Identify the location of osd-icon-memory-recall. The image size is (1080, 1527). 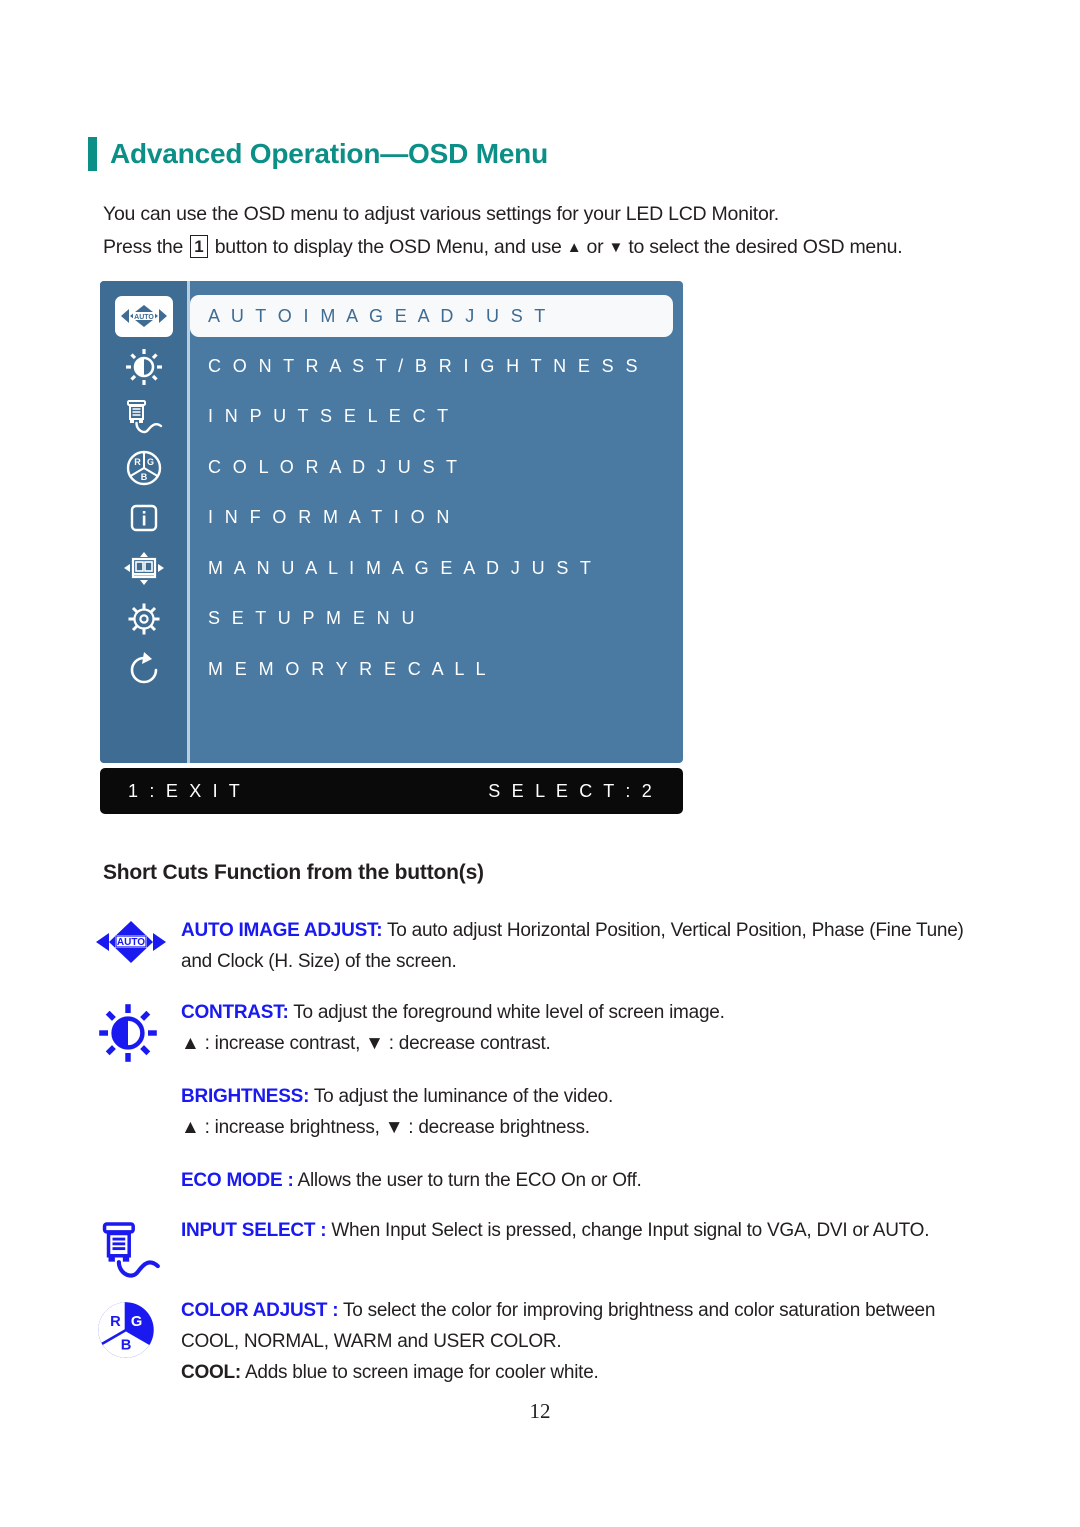
(143, 670).